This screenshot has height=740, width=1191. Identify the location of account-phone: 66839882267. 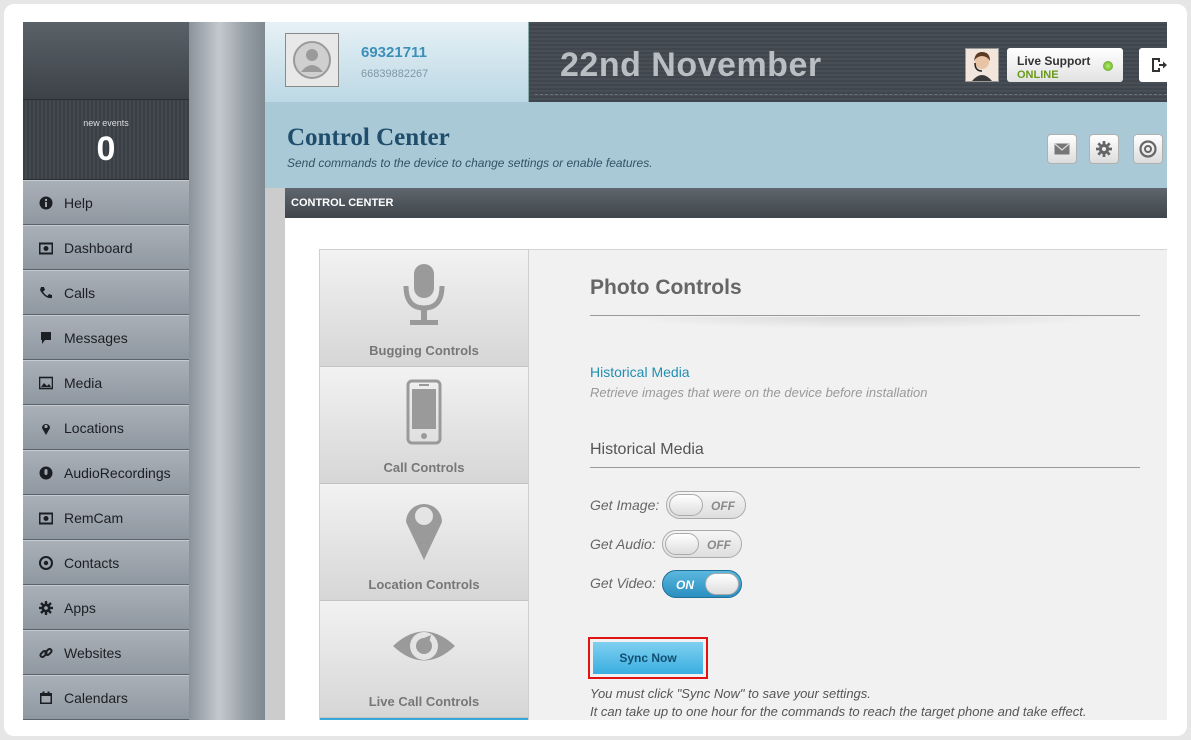
(395, 74).